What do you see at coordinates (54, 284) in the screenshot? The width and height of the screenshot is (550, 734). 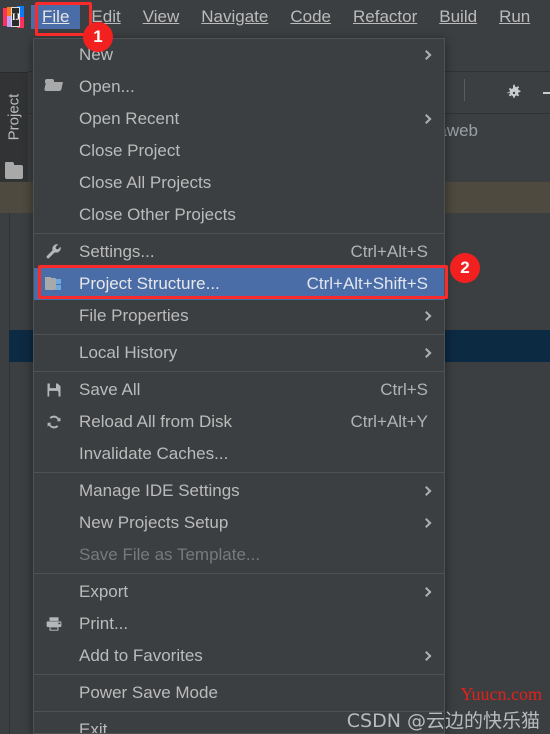 I see `project-structure-icon` at bounding box center [54, 284].